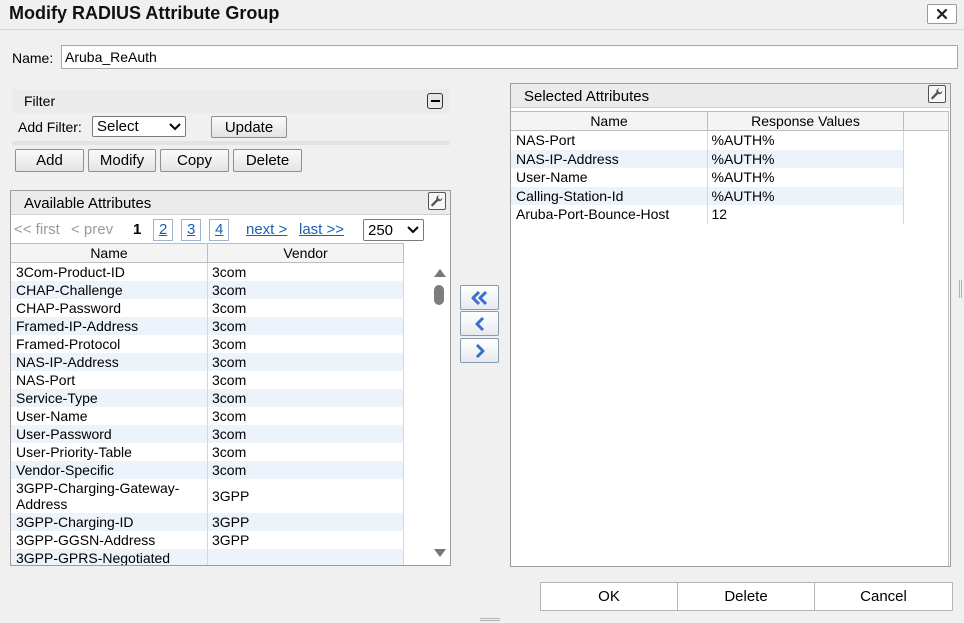 The image size is (964, 623). I want to click on scroll-down-icon, so click(440, 553).